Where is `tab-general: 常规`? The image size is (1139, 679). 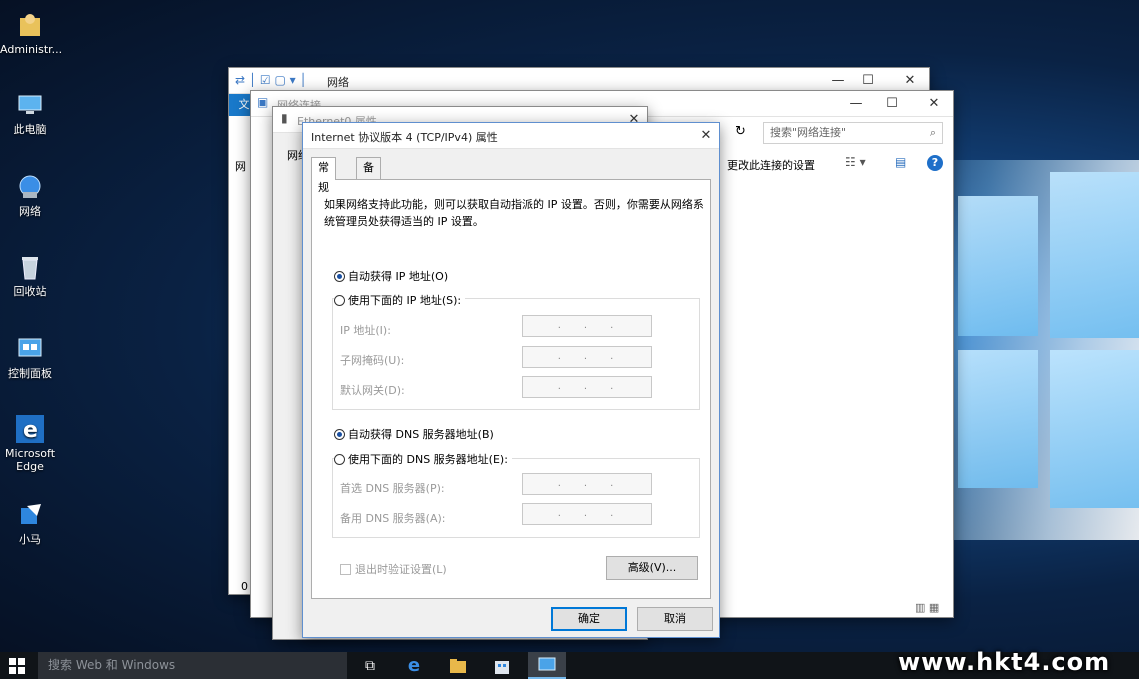
tab-general: 常规 is located at coordinates (323, 175).